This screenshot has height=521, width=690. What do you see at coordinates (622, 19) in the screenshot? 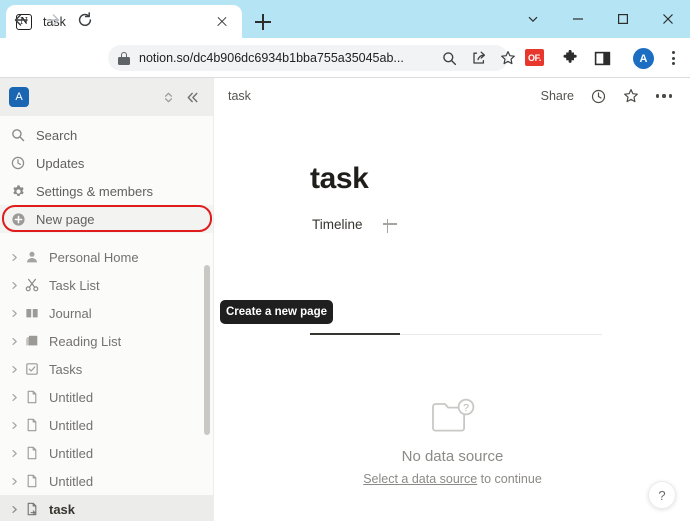
I see `maximize-icon` at bounding box center [622, 19].